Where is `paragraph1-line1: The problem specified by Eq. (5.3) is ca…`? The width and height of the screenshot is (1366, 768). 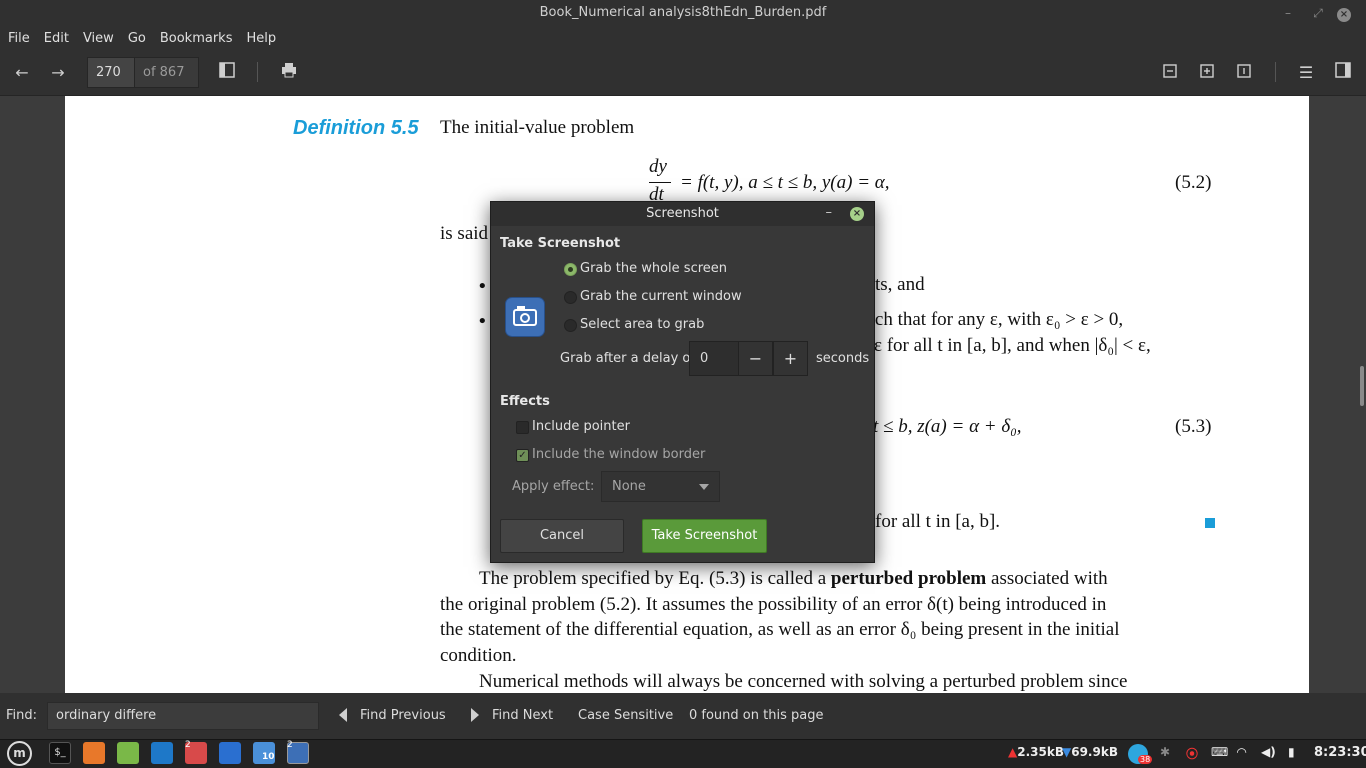
paragraph1-line1: The problem specified by Eq. (5.3) is ca… is located at coordinates (793, 578).